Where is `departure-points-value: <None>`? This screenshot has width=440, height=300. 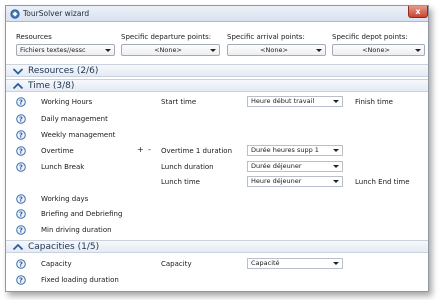 departure-points-value: <None> is located at coordinates (168, 50).